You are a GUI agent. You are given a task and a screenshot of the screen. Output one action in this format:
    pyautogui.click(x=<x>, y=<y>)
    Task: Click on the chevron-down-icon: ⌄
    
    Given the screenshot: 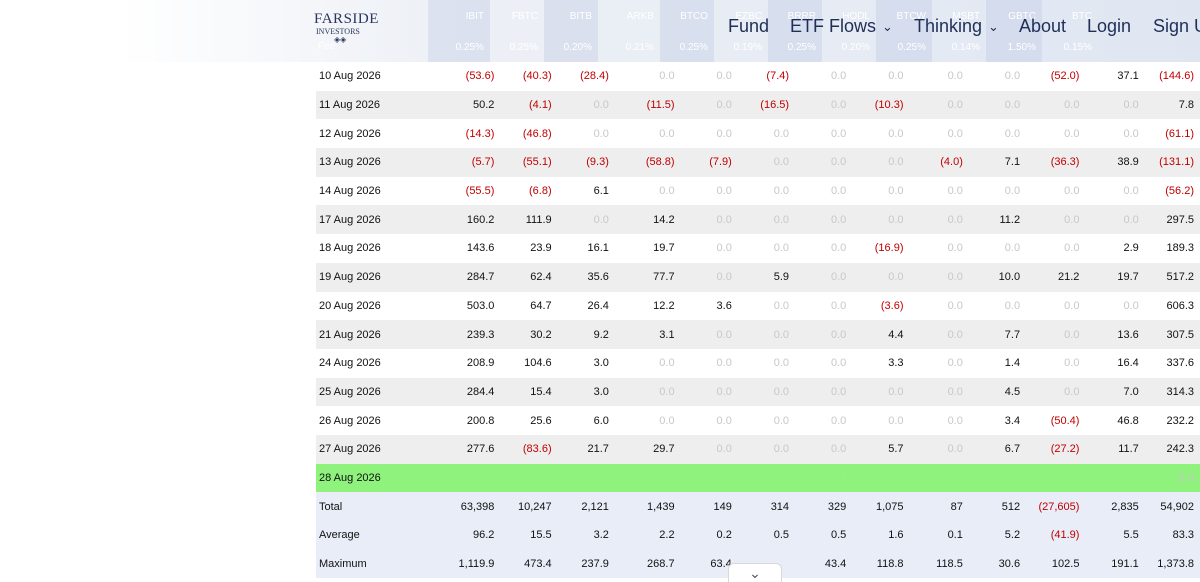 What is the action you would take?
    pyautogui.click(x=887, y=26)
    